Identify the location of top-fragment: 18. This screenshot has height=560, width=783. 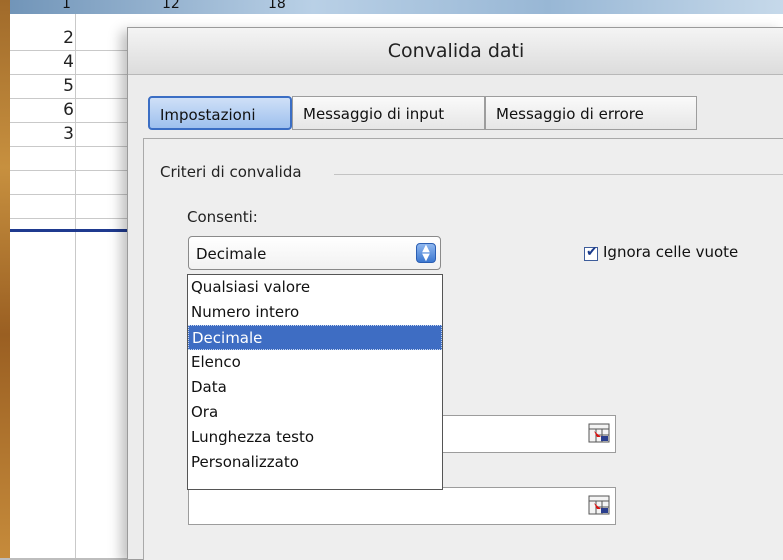
(277, 6).